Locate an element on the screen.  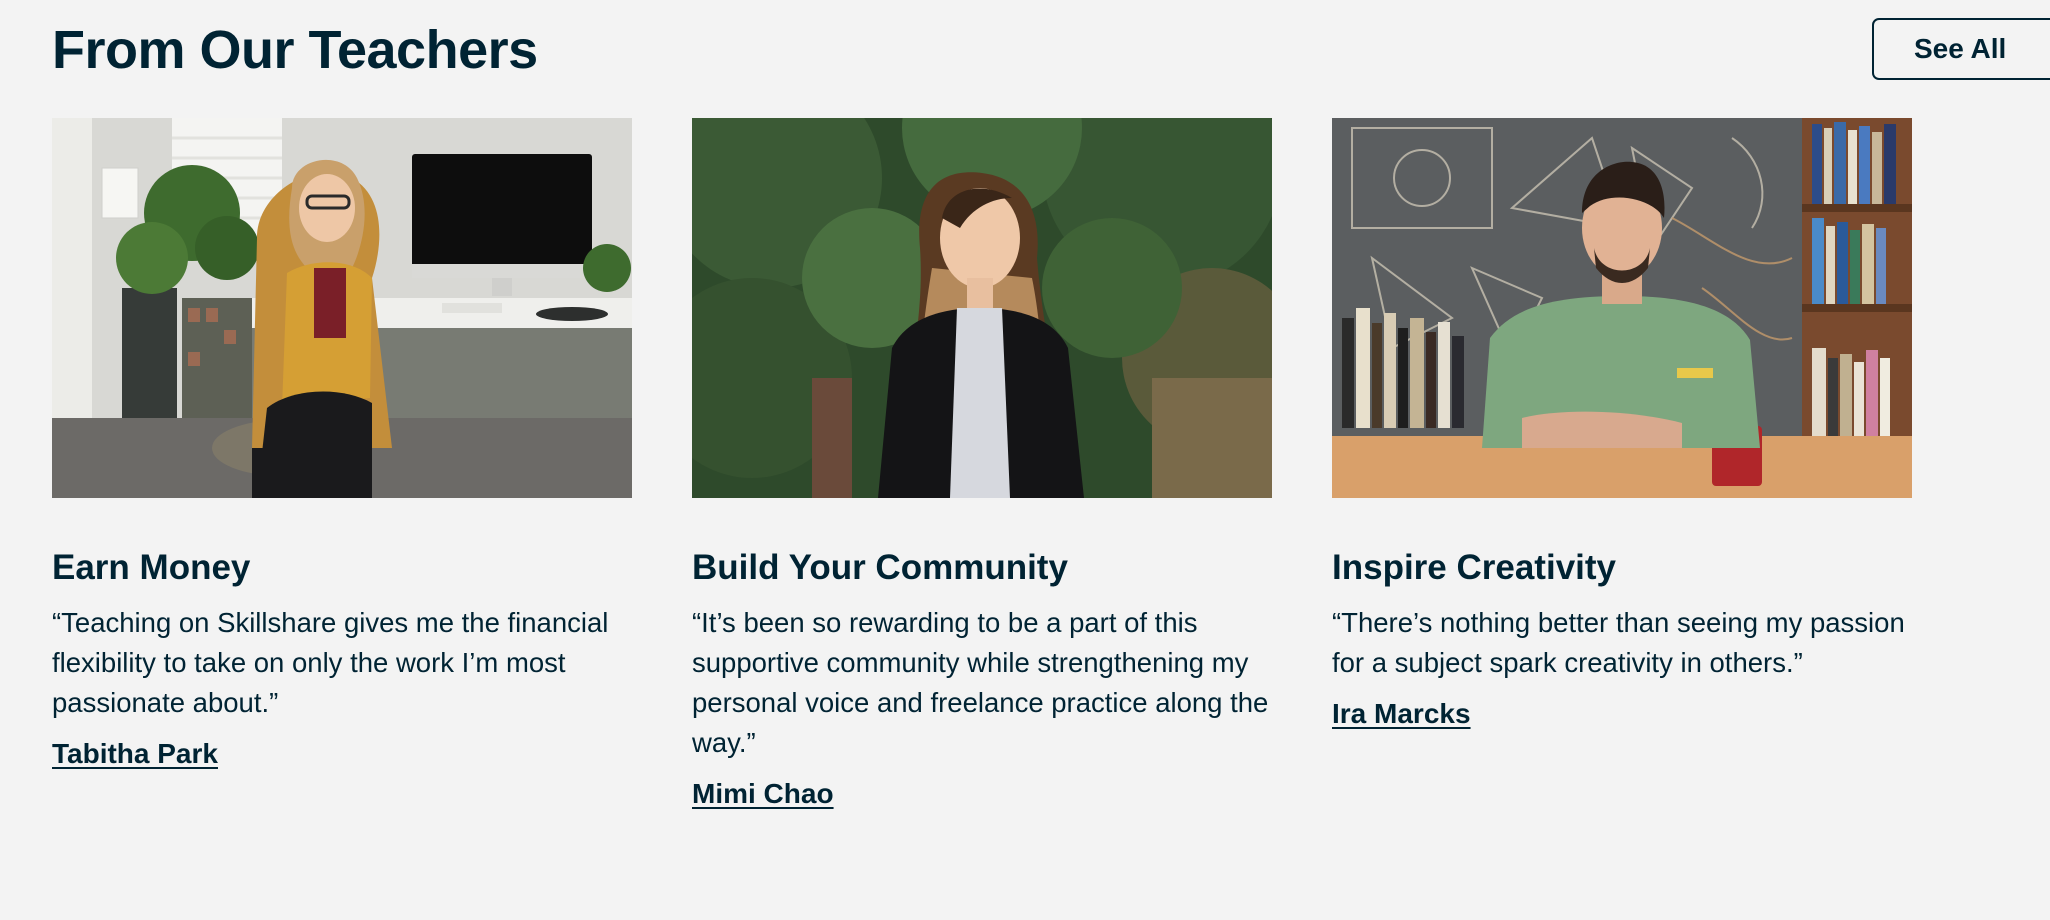
author-link: Tabitha Park is located at coordinates (135, 754).